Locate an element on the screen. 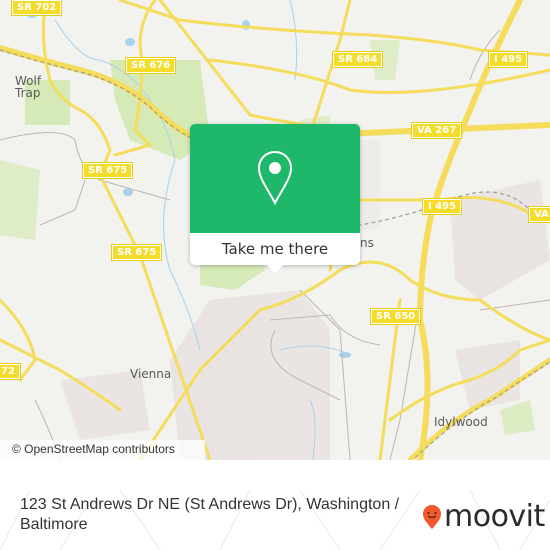 This screenshot has width=550, height=550. arterial-road is located at coordinates (334, 28).